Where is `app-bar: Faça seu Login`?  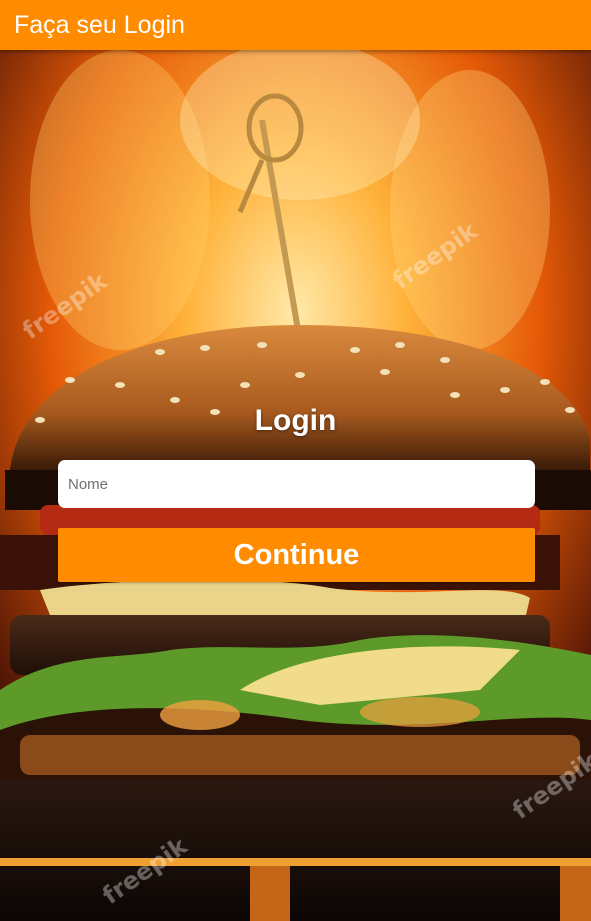 app-bar: Faça seu Login is located at coordinates (295, 25).